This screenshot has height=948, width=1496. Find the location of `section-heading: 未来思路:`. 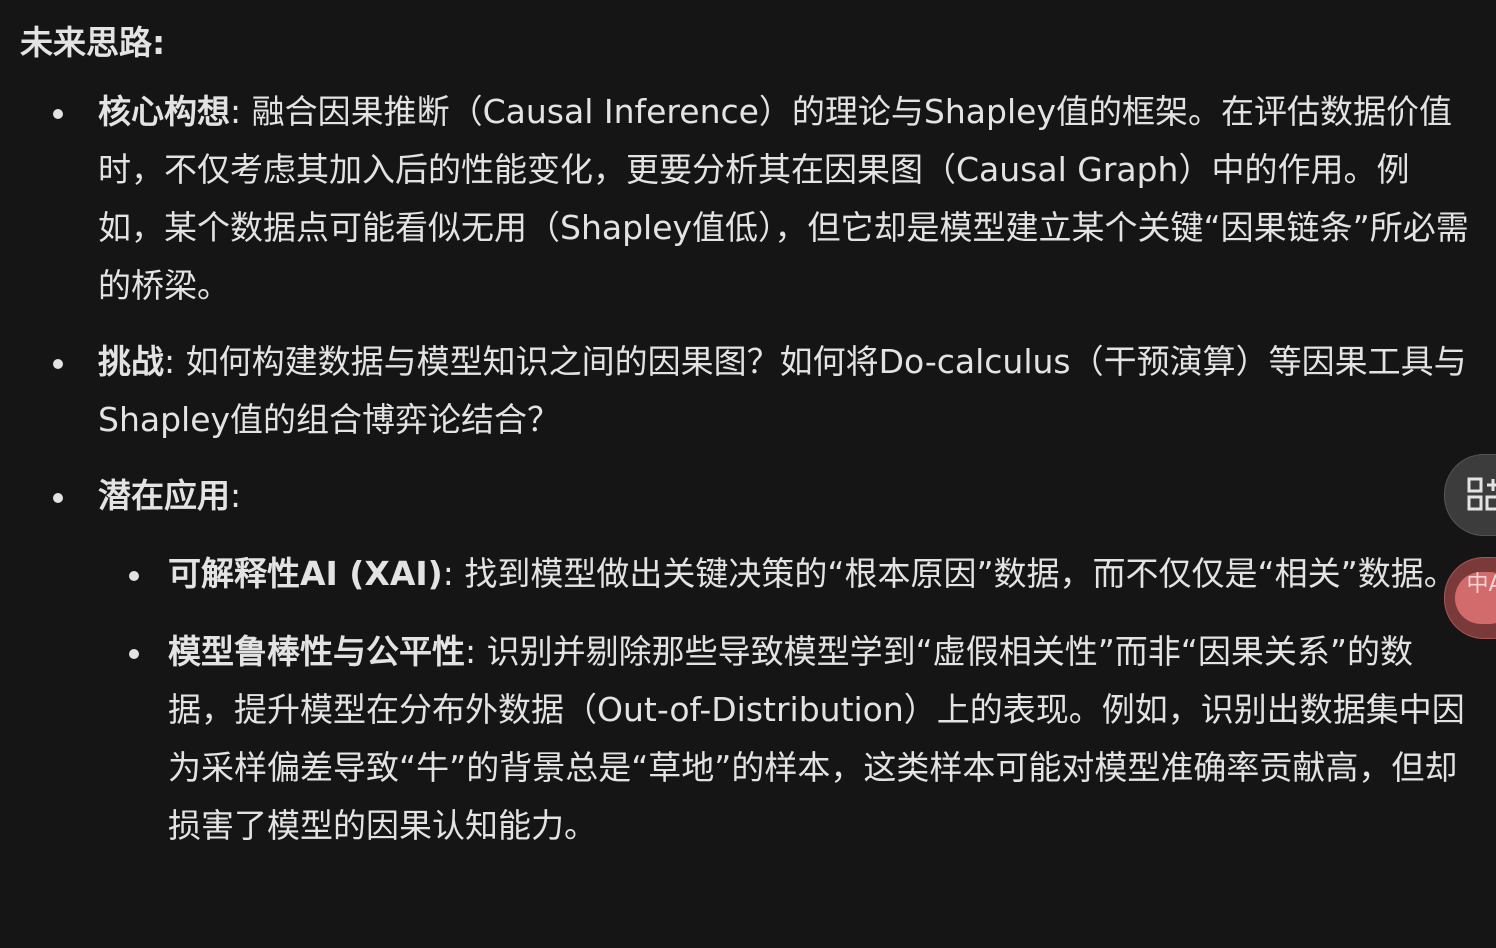

section-heading: 未来思路: is located at coordinates (93, 42).